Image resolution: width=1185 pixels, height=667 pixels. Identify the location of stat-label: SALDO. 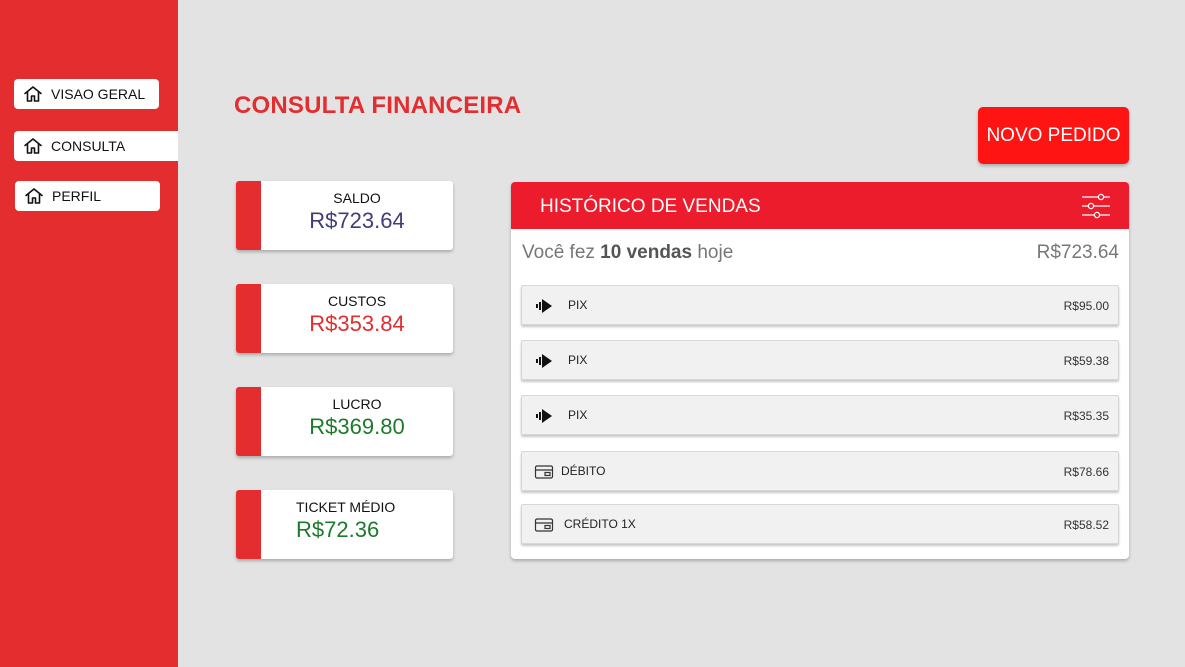
(357, 198).